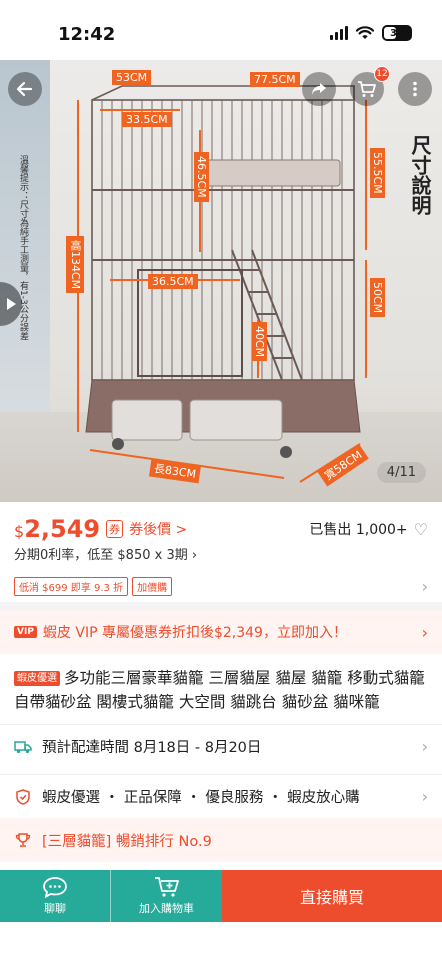 The image size is (442, 960). Describe the element at coordinates (23, 797) in the screenshot. I see `shield-icon` at that location.